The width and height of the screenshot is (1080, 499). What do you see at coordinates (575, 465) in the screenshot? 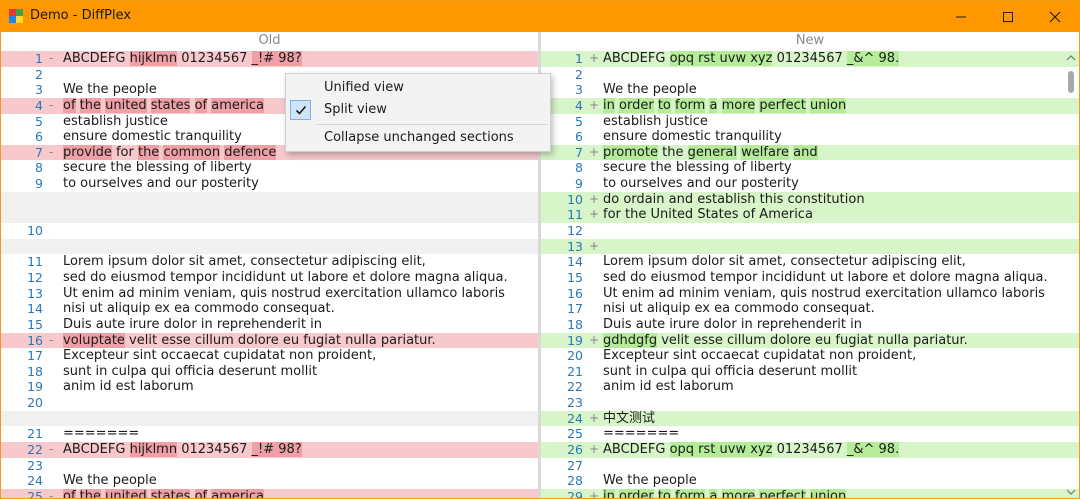
I see `line-number: 27` at bounding box center [575, 465].